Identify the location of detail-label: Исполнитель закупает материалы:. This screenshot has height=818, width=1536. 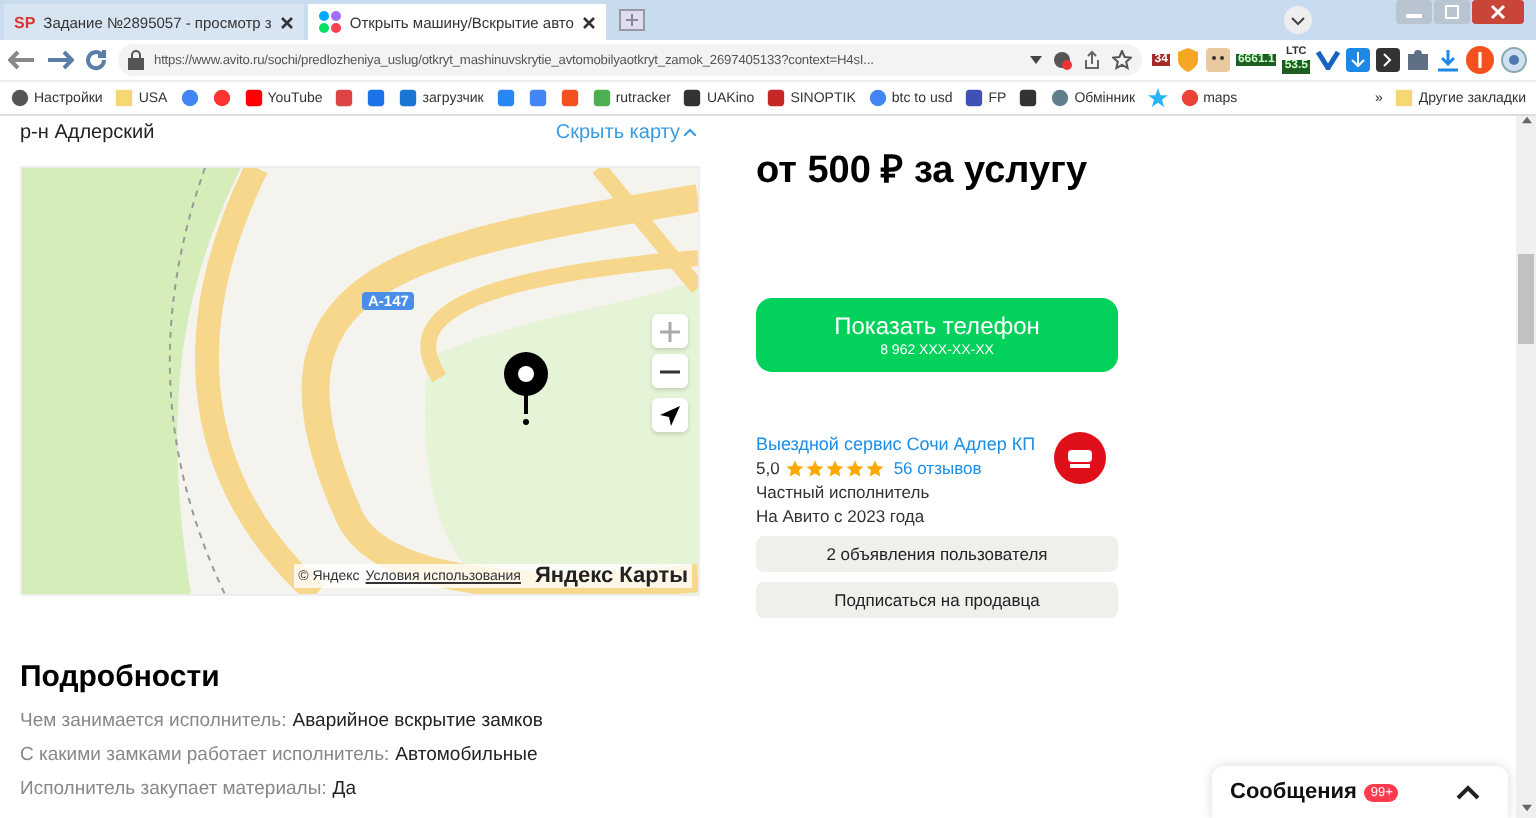
(173, 789).